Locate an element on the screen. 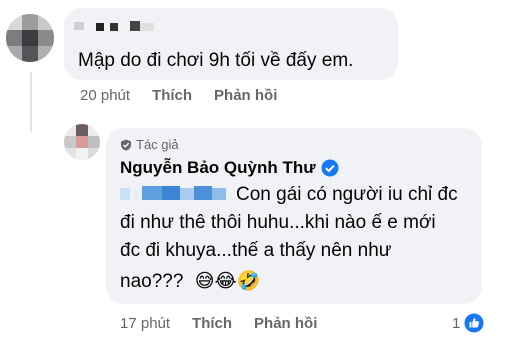  comment-text: Mập do đi chơi 9h tối về đấy em. is located at coordinates (216, 60).